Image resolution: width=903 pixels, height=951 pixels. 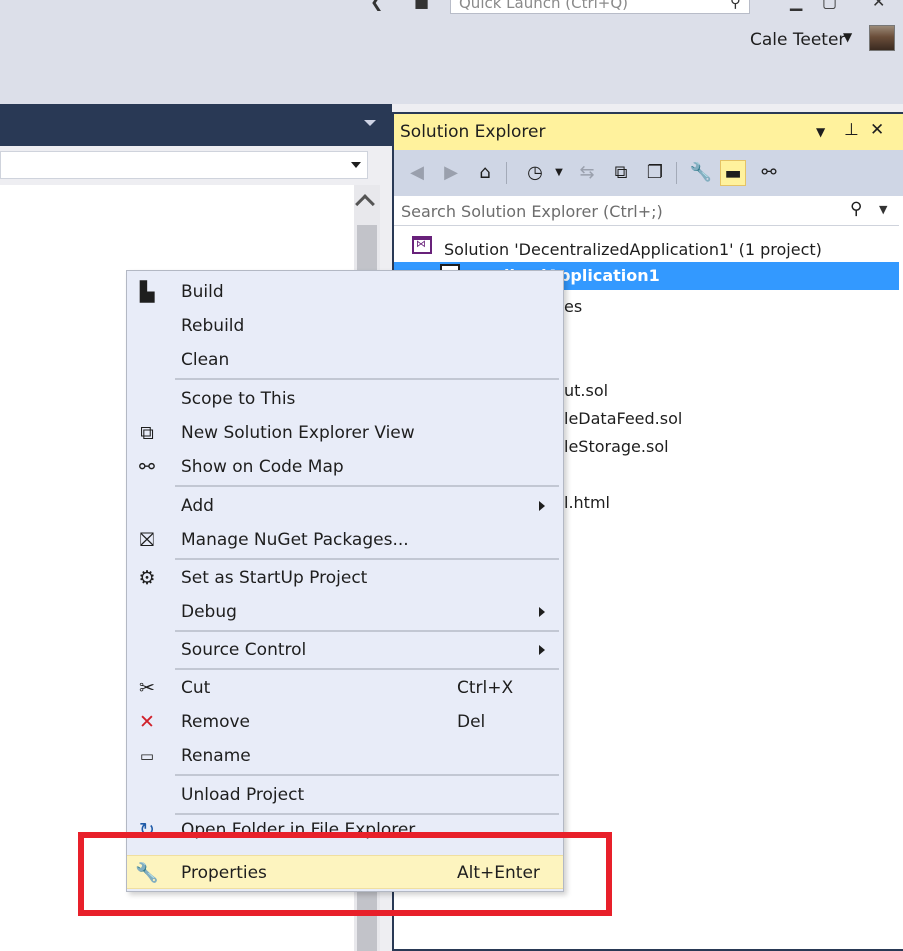 I want to click on preview-selected-icon: ▬, so click(x=733, y=173).